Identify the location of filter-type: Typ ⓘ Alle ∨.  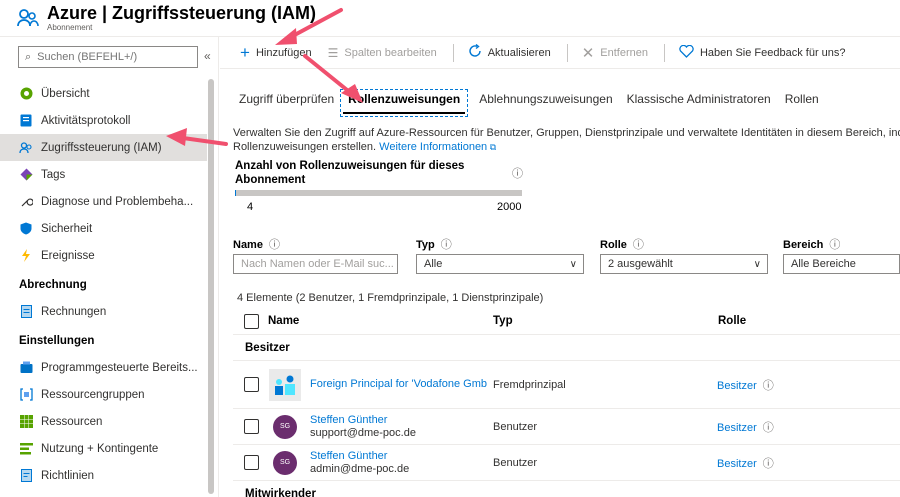
(500, 255).